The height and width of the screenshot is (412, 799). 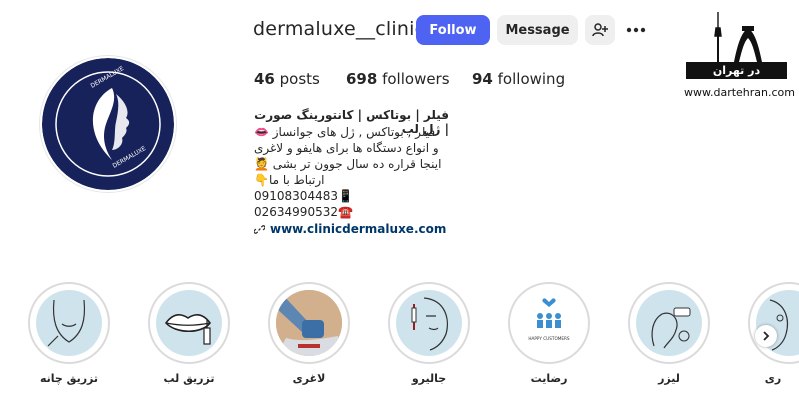 I want to click on more-dots-icon, so click(x=636, y=30).